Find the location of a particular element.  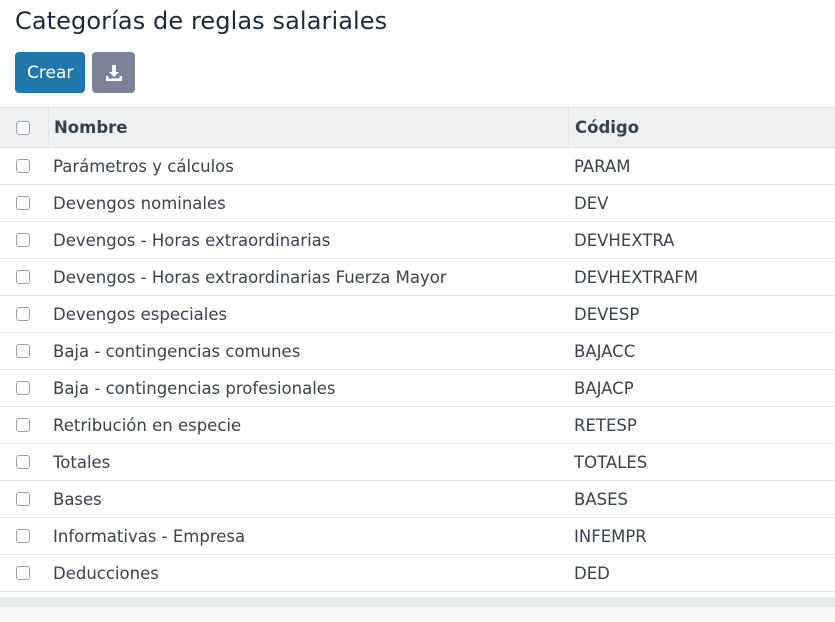

table-row: Bases BASES is located at coordinates (417, 499).